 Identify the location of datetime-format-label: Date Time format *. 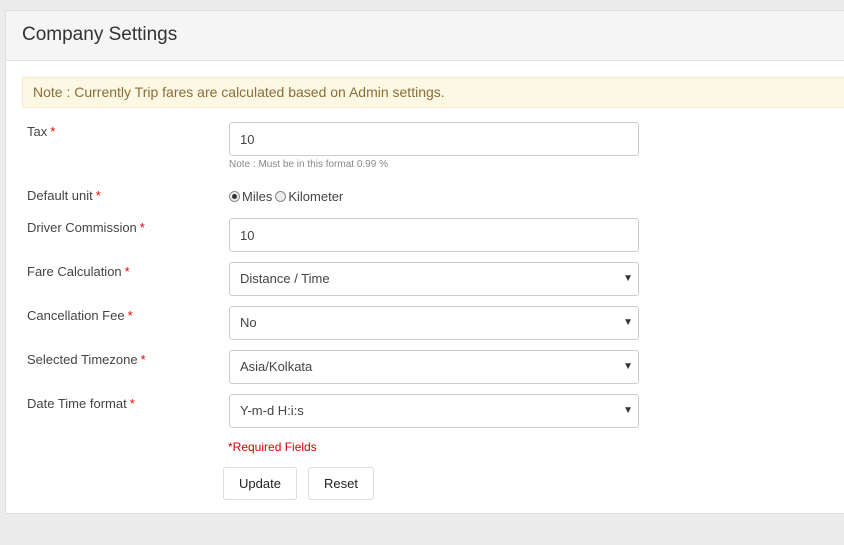
(81, 403).